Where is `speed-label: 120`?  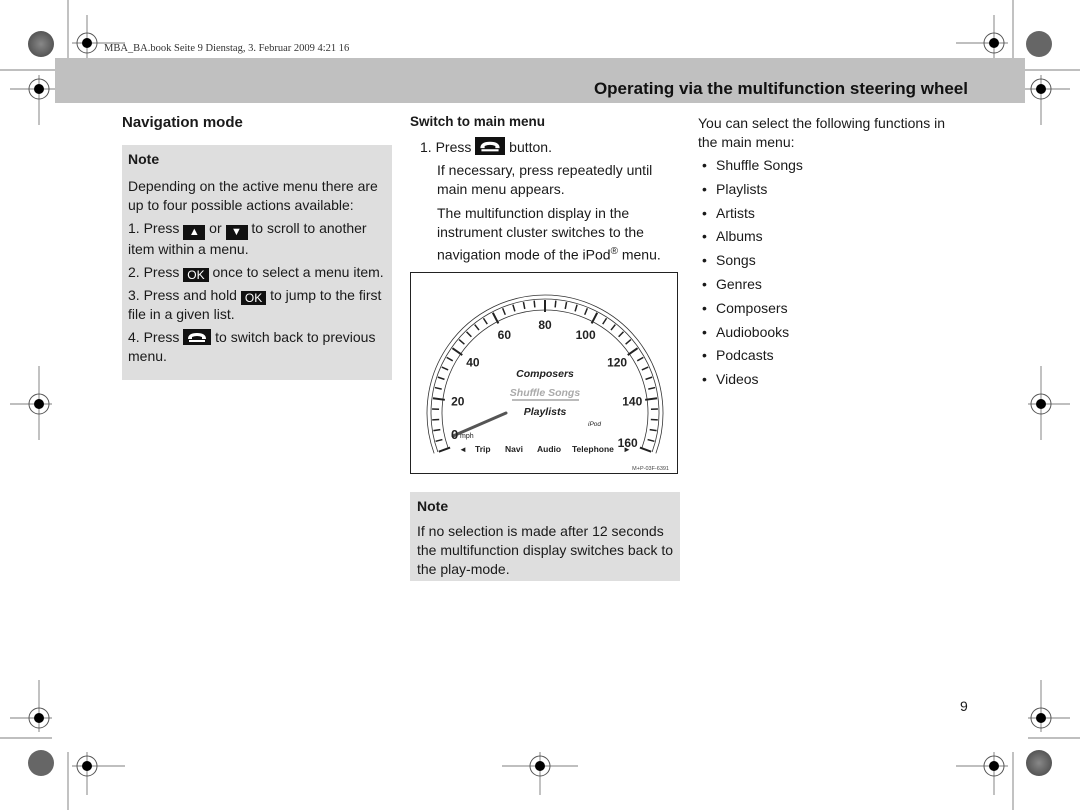
speed-label: 120 is located at coordinates (617, 363).